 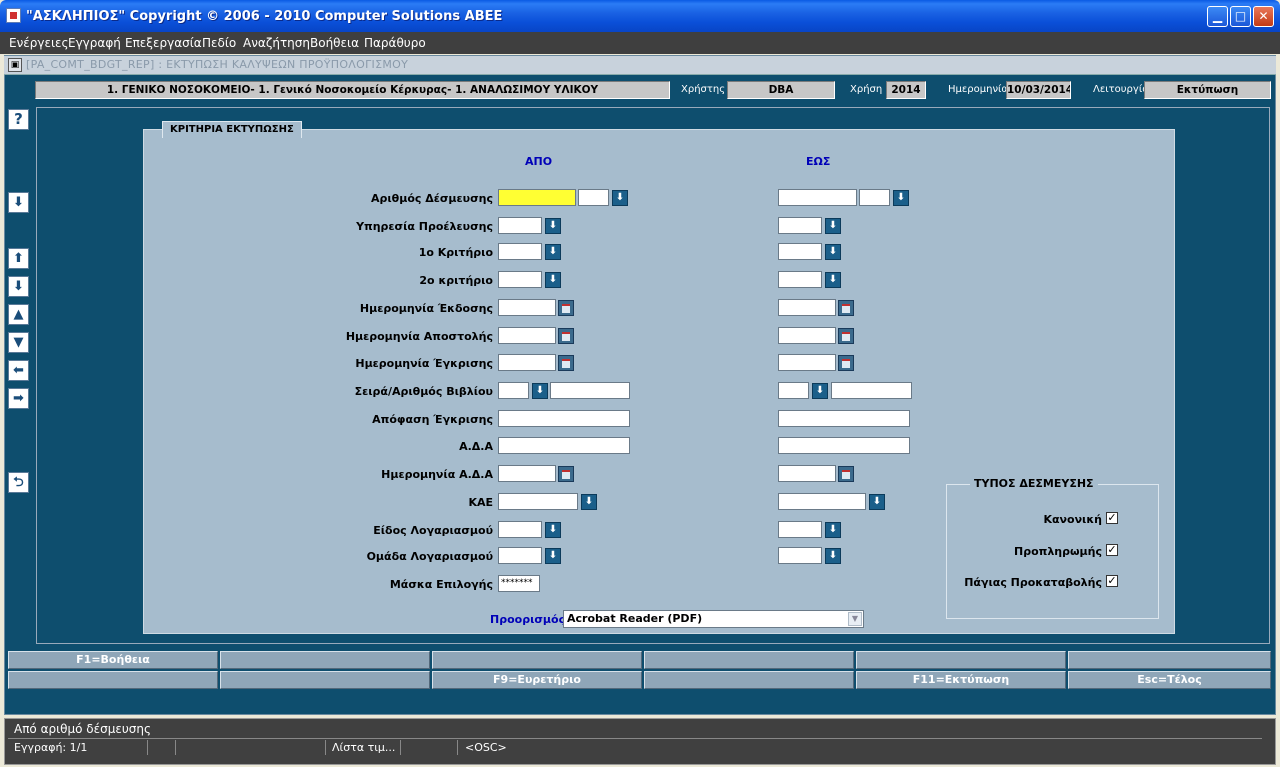 I want to click on selection-mask-input: *******, so click(x=519, y=583).